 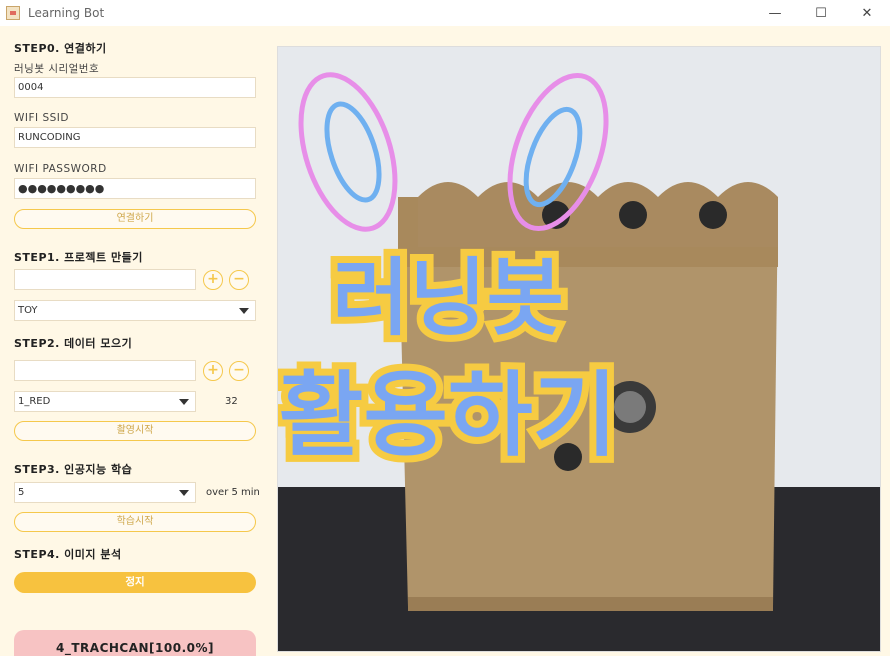 What do you see at coordinates (135, 643) in the screenshot?
I see `prediction-result: 4_TRACHCAN[100.0%]` at bounding box center [135, 643].